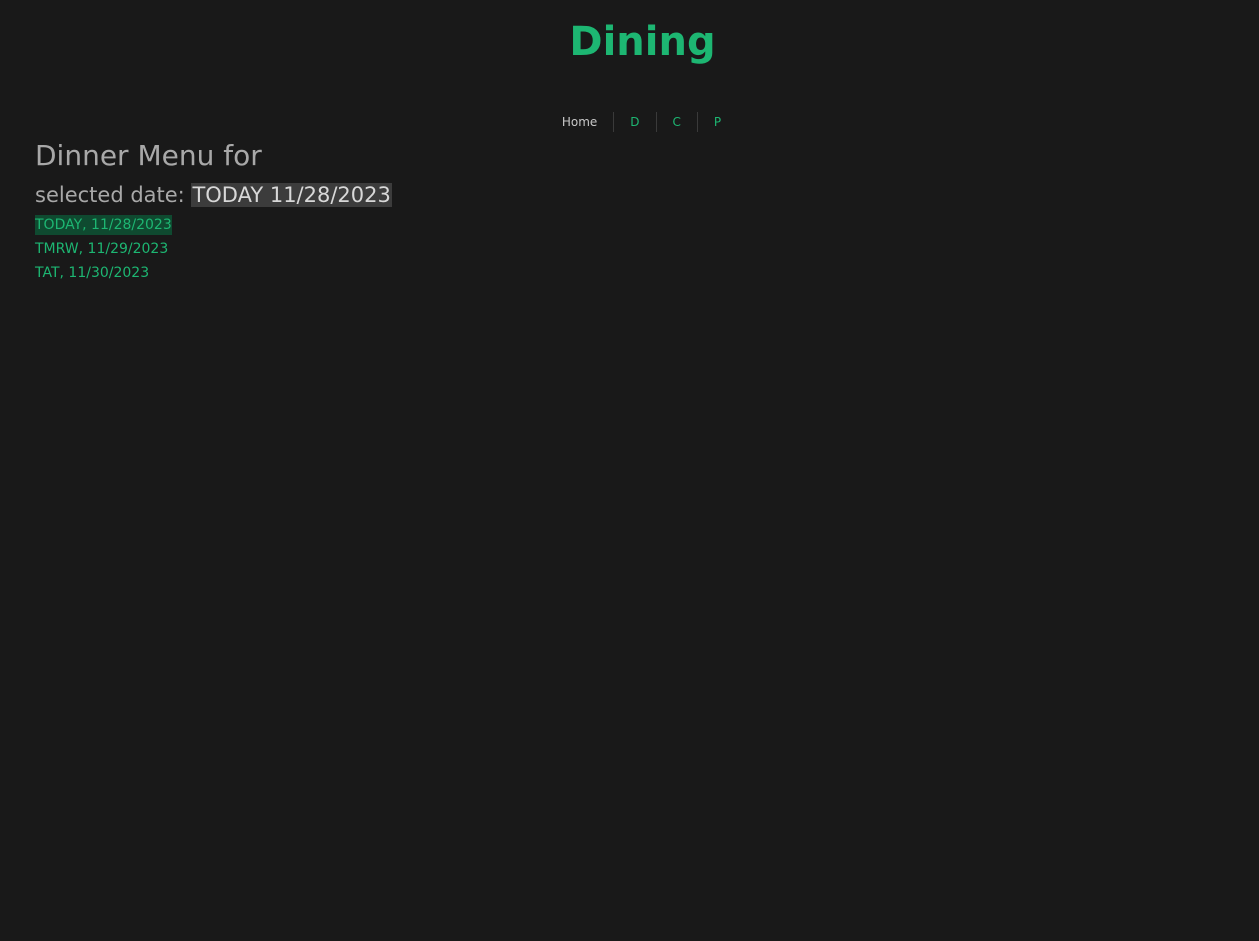 This screenshot has height=941, width=1259. Describe the element at coordinates (642, 42) in the screenshot. I see `site-title: Dining` at that location.